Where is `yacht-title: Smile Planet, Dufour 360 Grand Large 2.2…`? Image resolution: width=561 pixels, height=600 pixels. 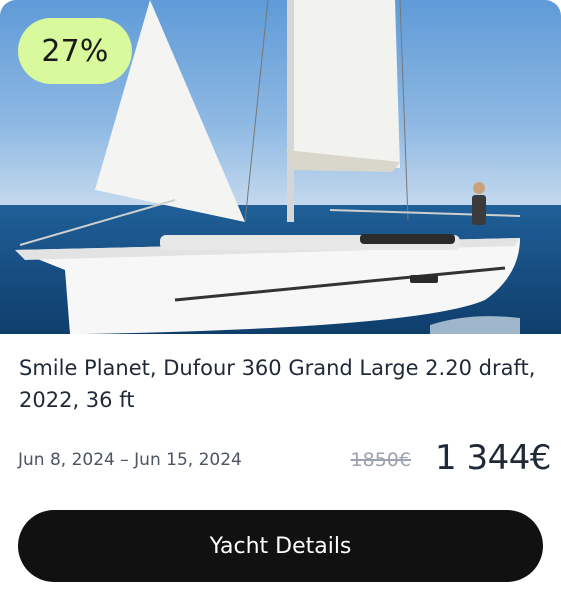 yacht-title: Smile Planet, Dufour 360 Grand Large 2.2… is located at coordinates (277, 384).